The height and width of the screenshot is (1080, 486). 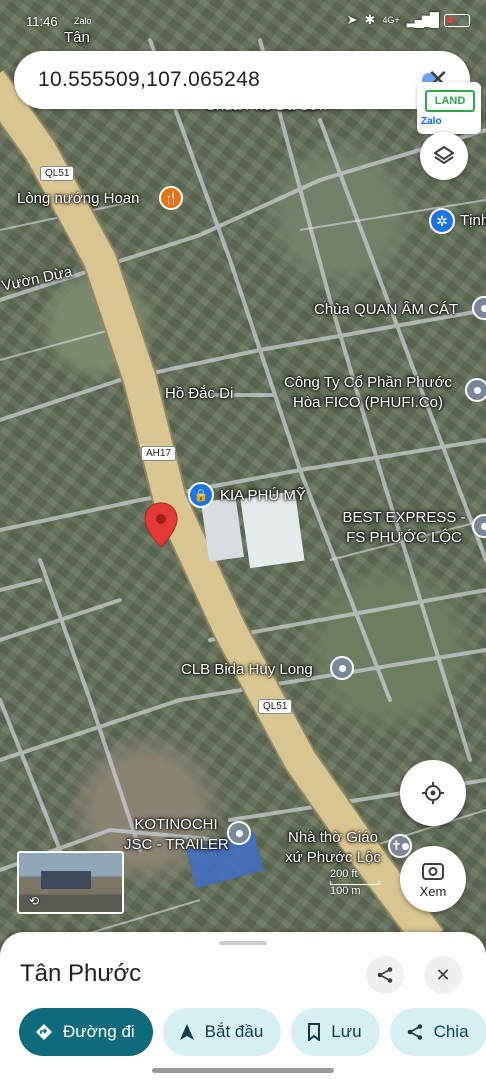 I want to click on temple-icon: ✲, so click(x=442, y=221).